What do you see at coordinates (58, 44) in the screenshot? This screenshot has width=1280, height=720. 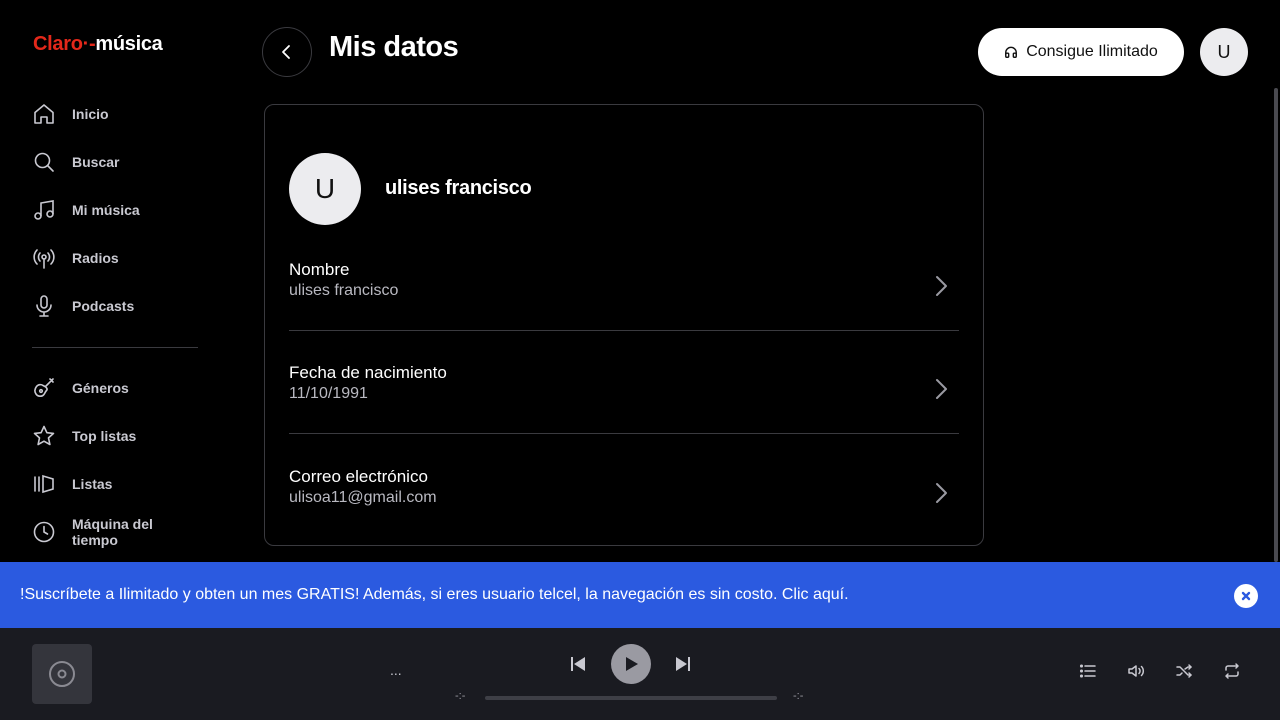 I see `logo-claro-text: Claro` at bounding box center [58, 44].